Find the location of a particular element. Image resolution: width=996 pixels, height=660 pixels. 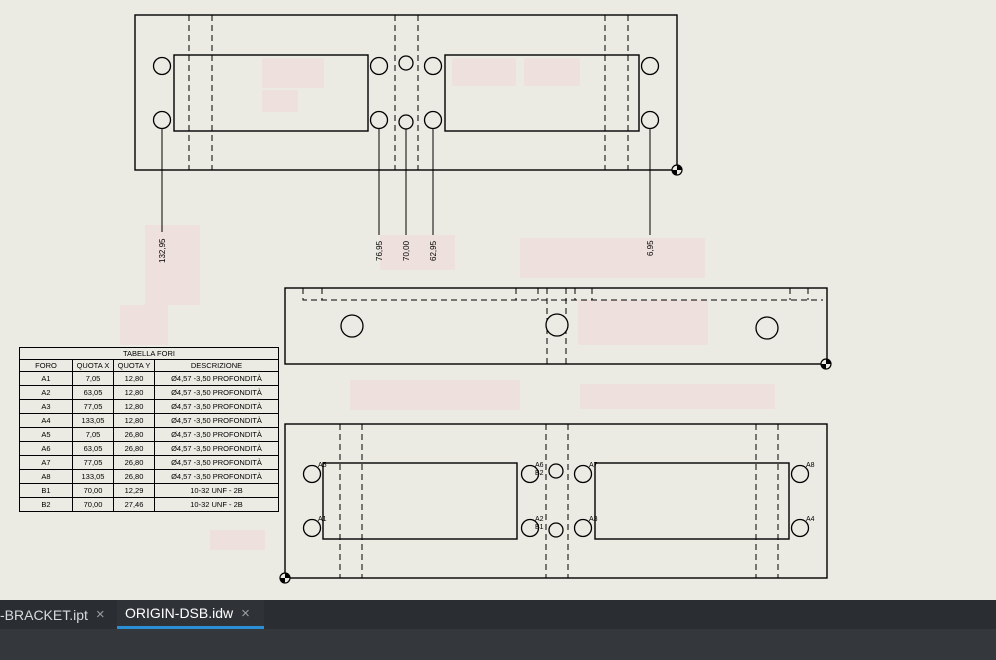

table-cell: B2 is located at coordinates (46, 504).